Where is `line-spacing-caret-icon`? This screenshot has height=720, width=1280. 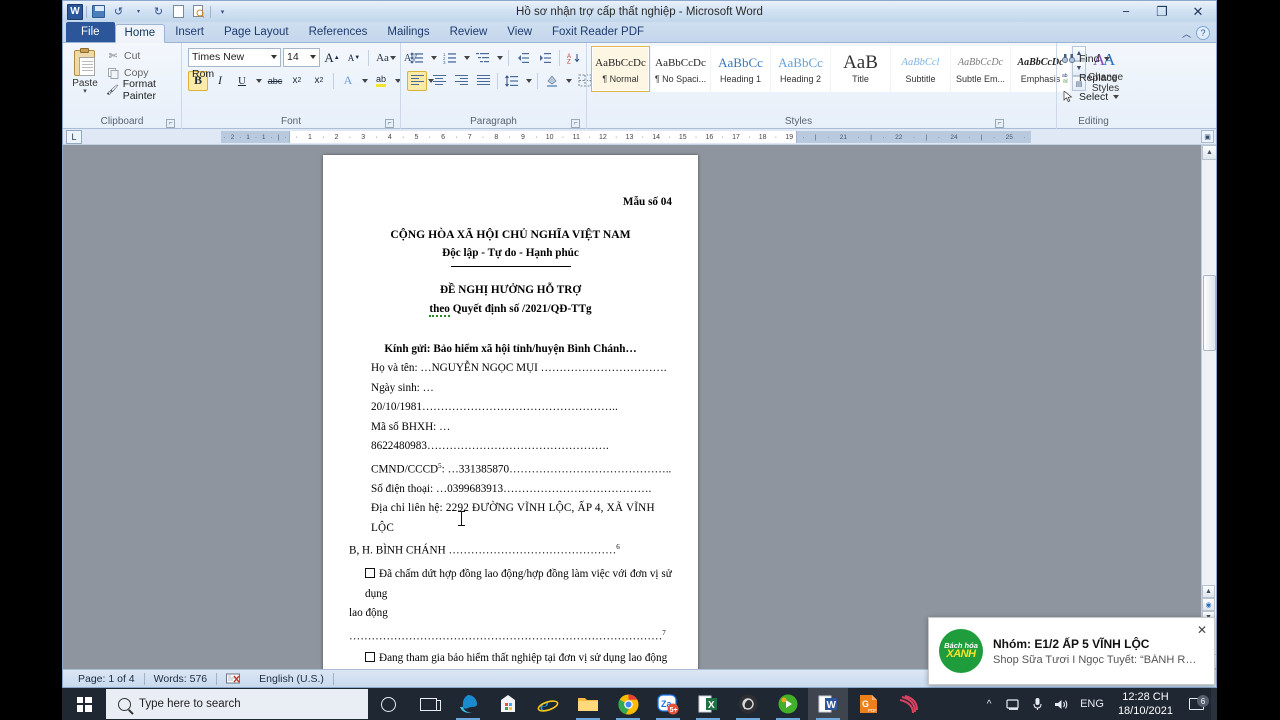 line-spacing-caret-icon is located at coordinates (528, 81).